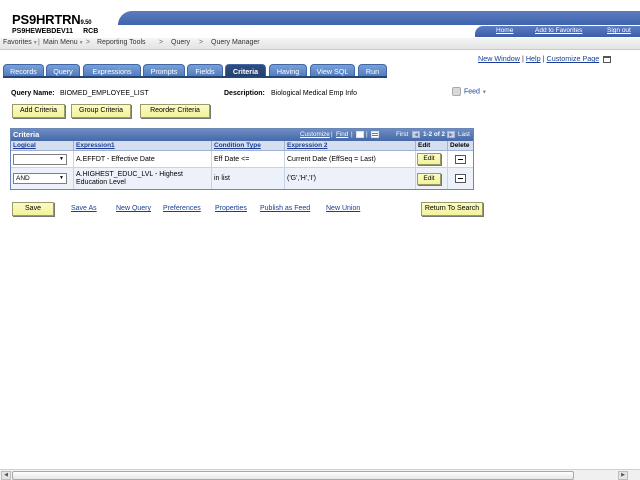 This screenshot has width=640, height=480. What do you see at coordinates (182, 208) in the screenshot?
I see `preferences-link: Preferences` at bounding box center [182, 208].